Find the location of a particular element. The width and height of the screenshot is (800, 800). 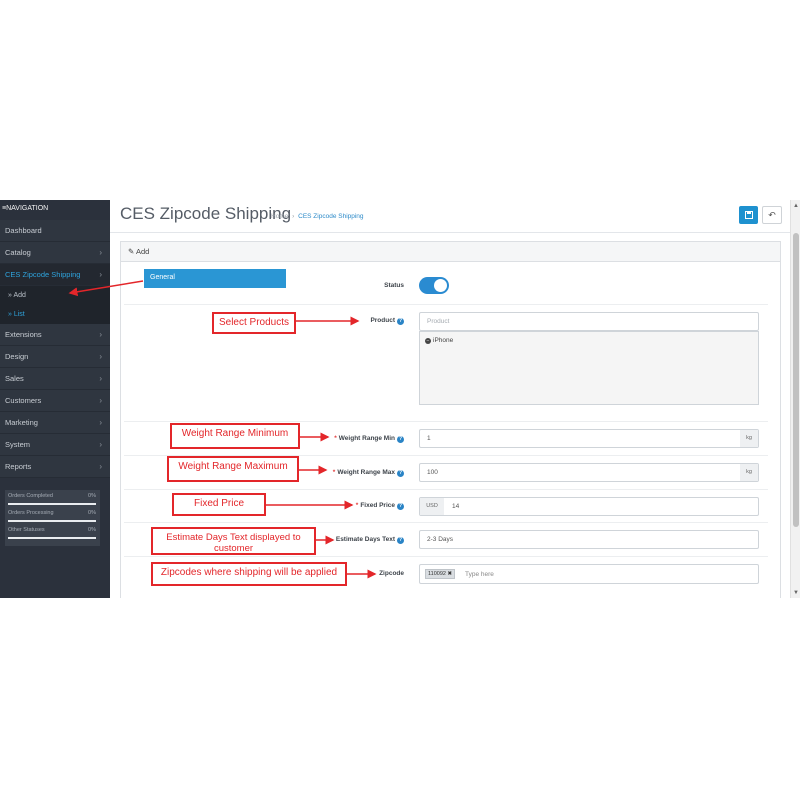

reply-icon: ↶ is located at coordinates (772, 215).